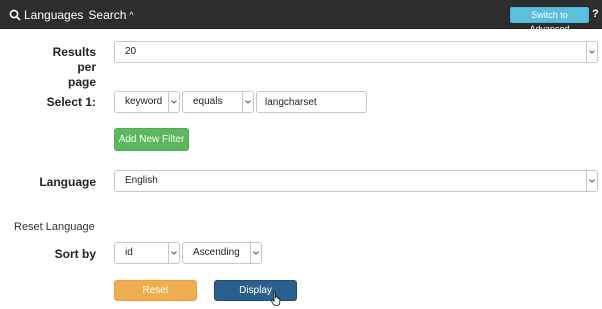  Describe the element at coordinates (155, 290) in the screenshot. I see `reset-button: Reset` at that location.